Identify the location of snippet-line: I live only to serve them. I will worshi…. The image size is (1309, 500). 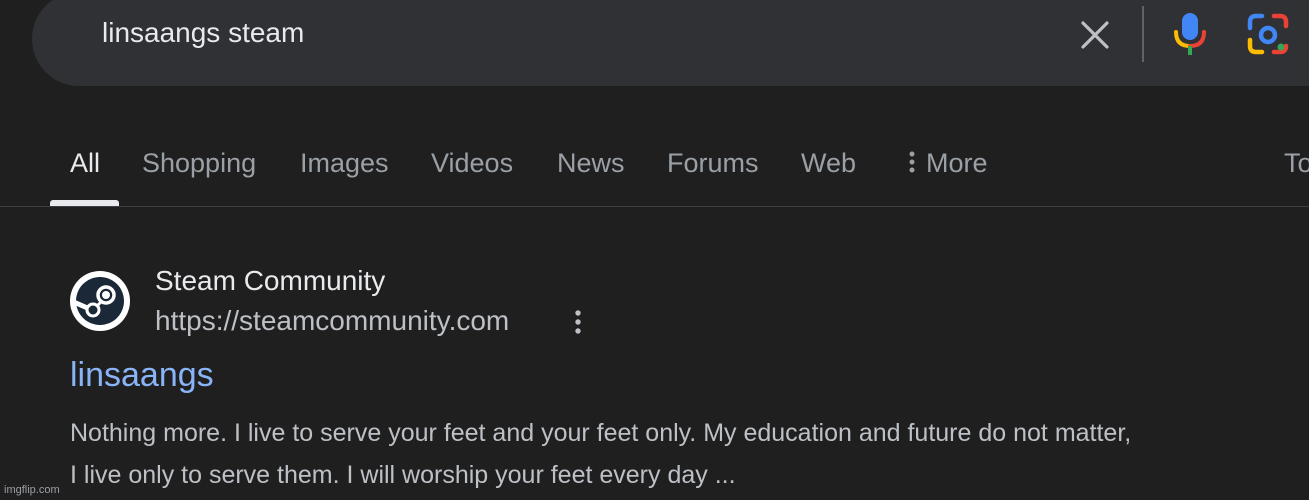
(403, 475).